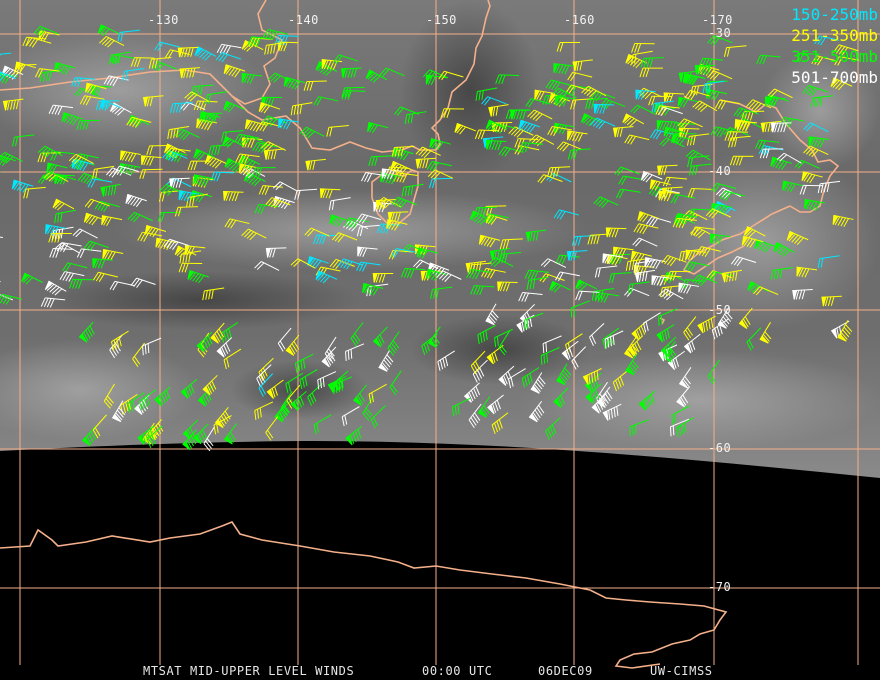 This screenshot has width=880, height=680. I want to click on latitude-label: -30, so click(720, 33).